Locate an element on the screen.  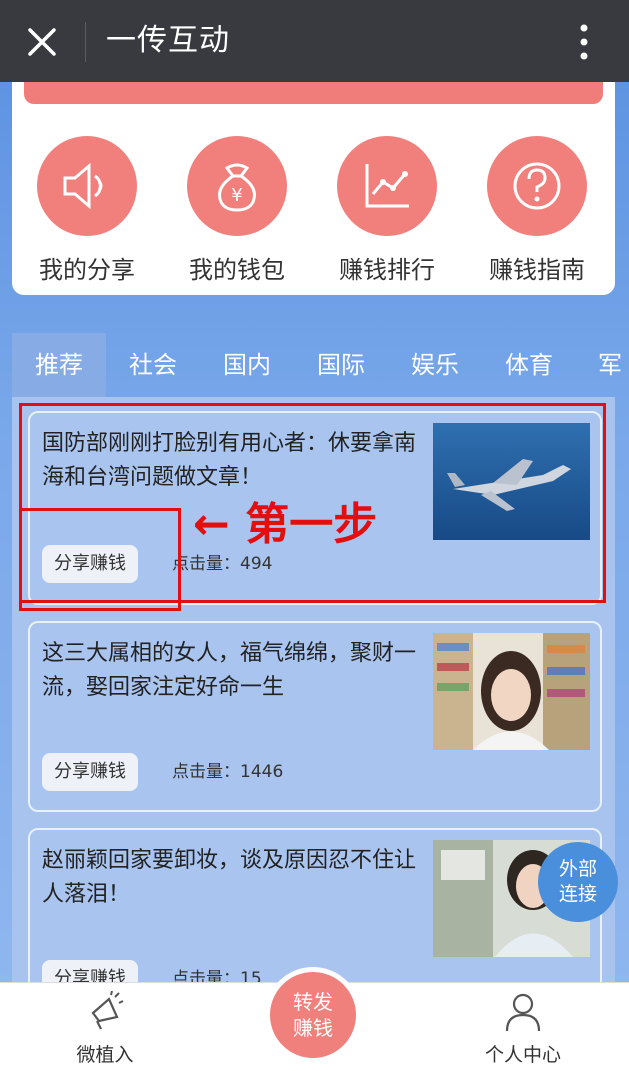
external-link-label: 外部连接 is located at coordinates (577, 881).